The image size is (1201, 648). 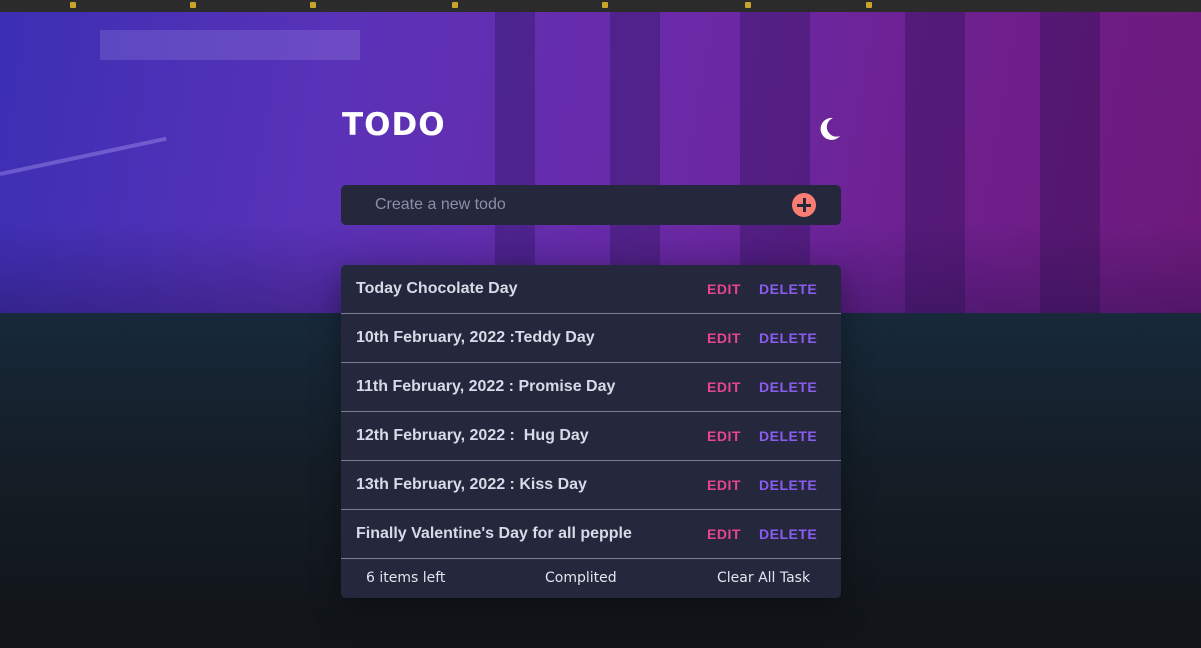 I want to click on clear-all-button: Clear All Task, so click(x=763, y=578).